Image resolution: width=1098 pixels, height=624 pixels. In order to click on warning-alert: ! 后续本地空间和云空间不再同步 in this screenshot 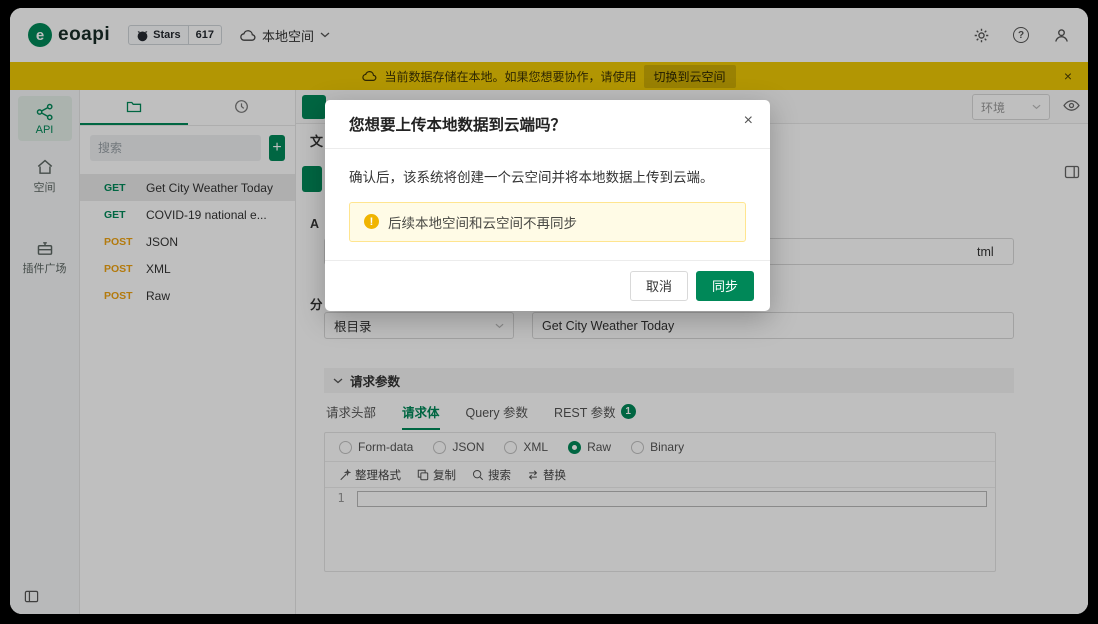, I will do `click(547, 221)`.